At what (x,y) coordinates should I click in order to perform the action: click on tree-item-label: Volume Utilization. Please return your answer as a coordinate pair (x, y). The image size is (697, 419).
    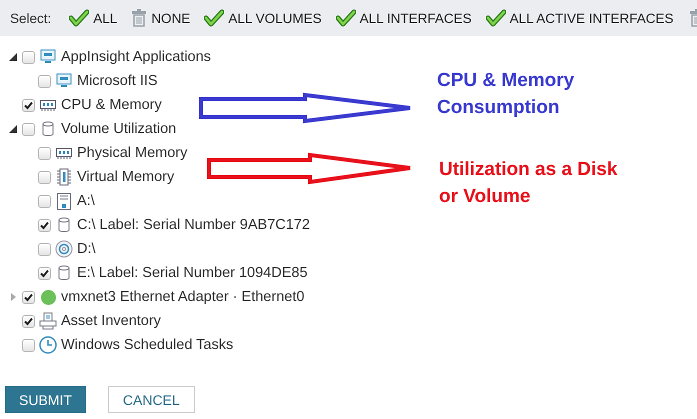
    Looking at the image, I should click on (118, 129).